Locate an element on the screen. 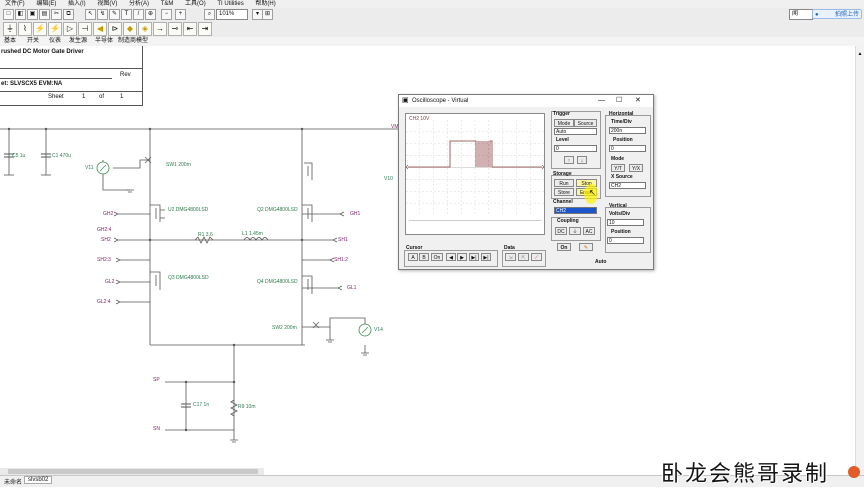 This screenshot has width=864, height=488. tab-sources: 发生源 is located at coordinates (78, 41).